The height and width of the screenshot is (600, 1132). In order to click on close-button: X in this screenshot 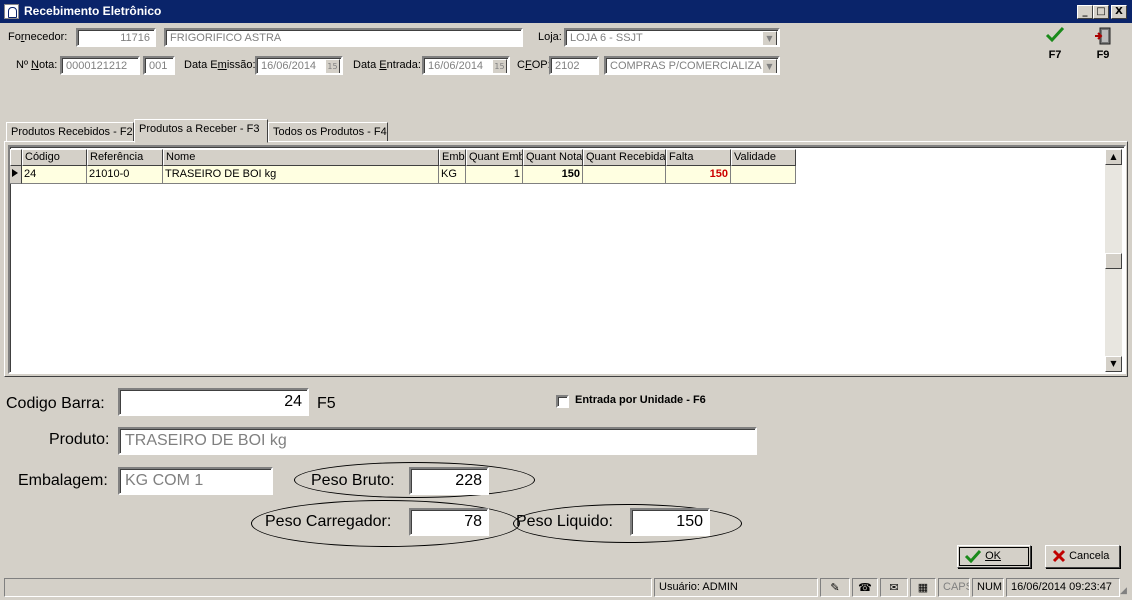, I will do `click(1119, 12)`.